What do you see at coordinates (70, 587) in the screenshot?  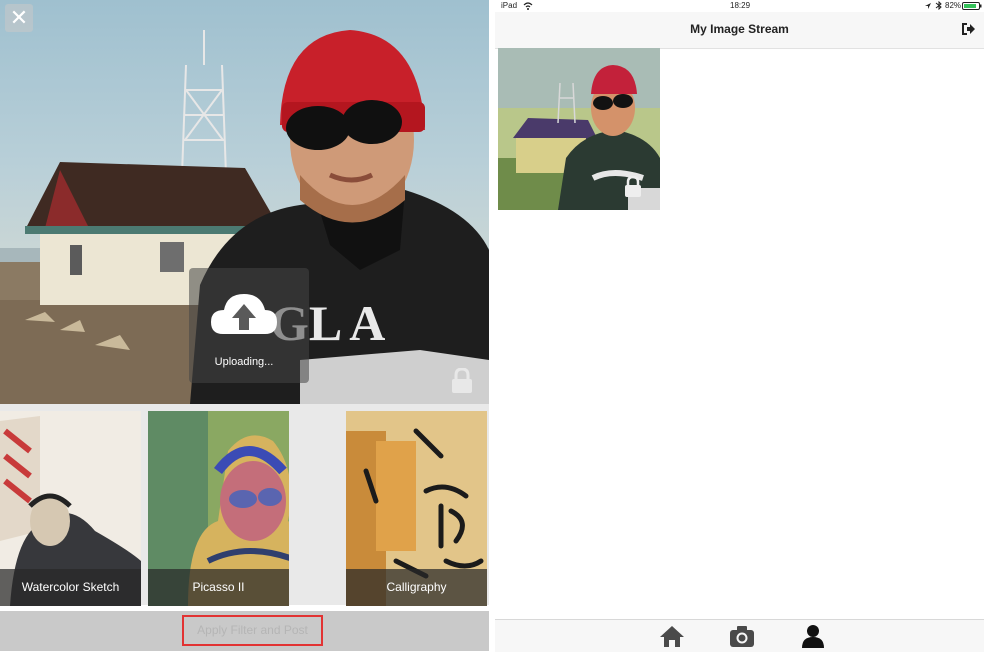 I see `filter-label: Watercolor Sketch` at bounding box center [70, 587].